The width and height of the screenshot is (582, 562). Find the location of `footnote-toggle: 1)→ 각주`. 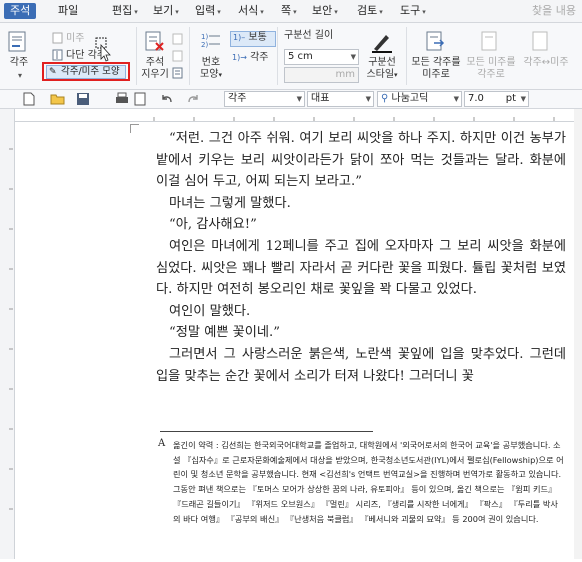

footnote-toggle: 1)→ 각주 is located at coordinates (250, 58).